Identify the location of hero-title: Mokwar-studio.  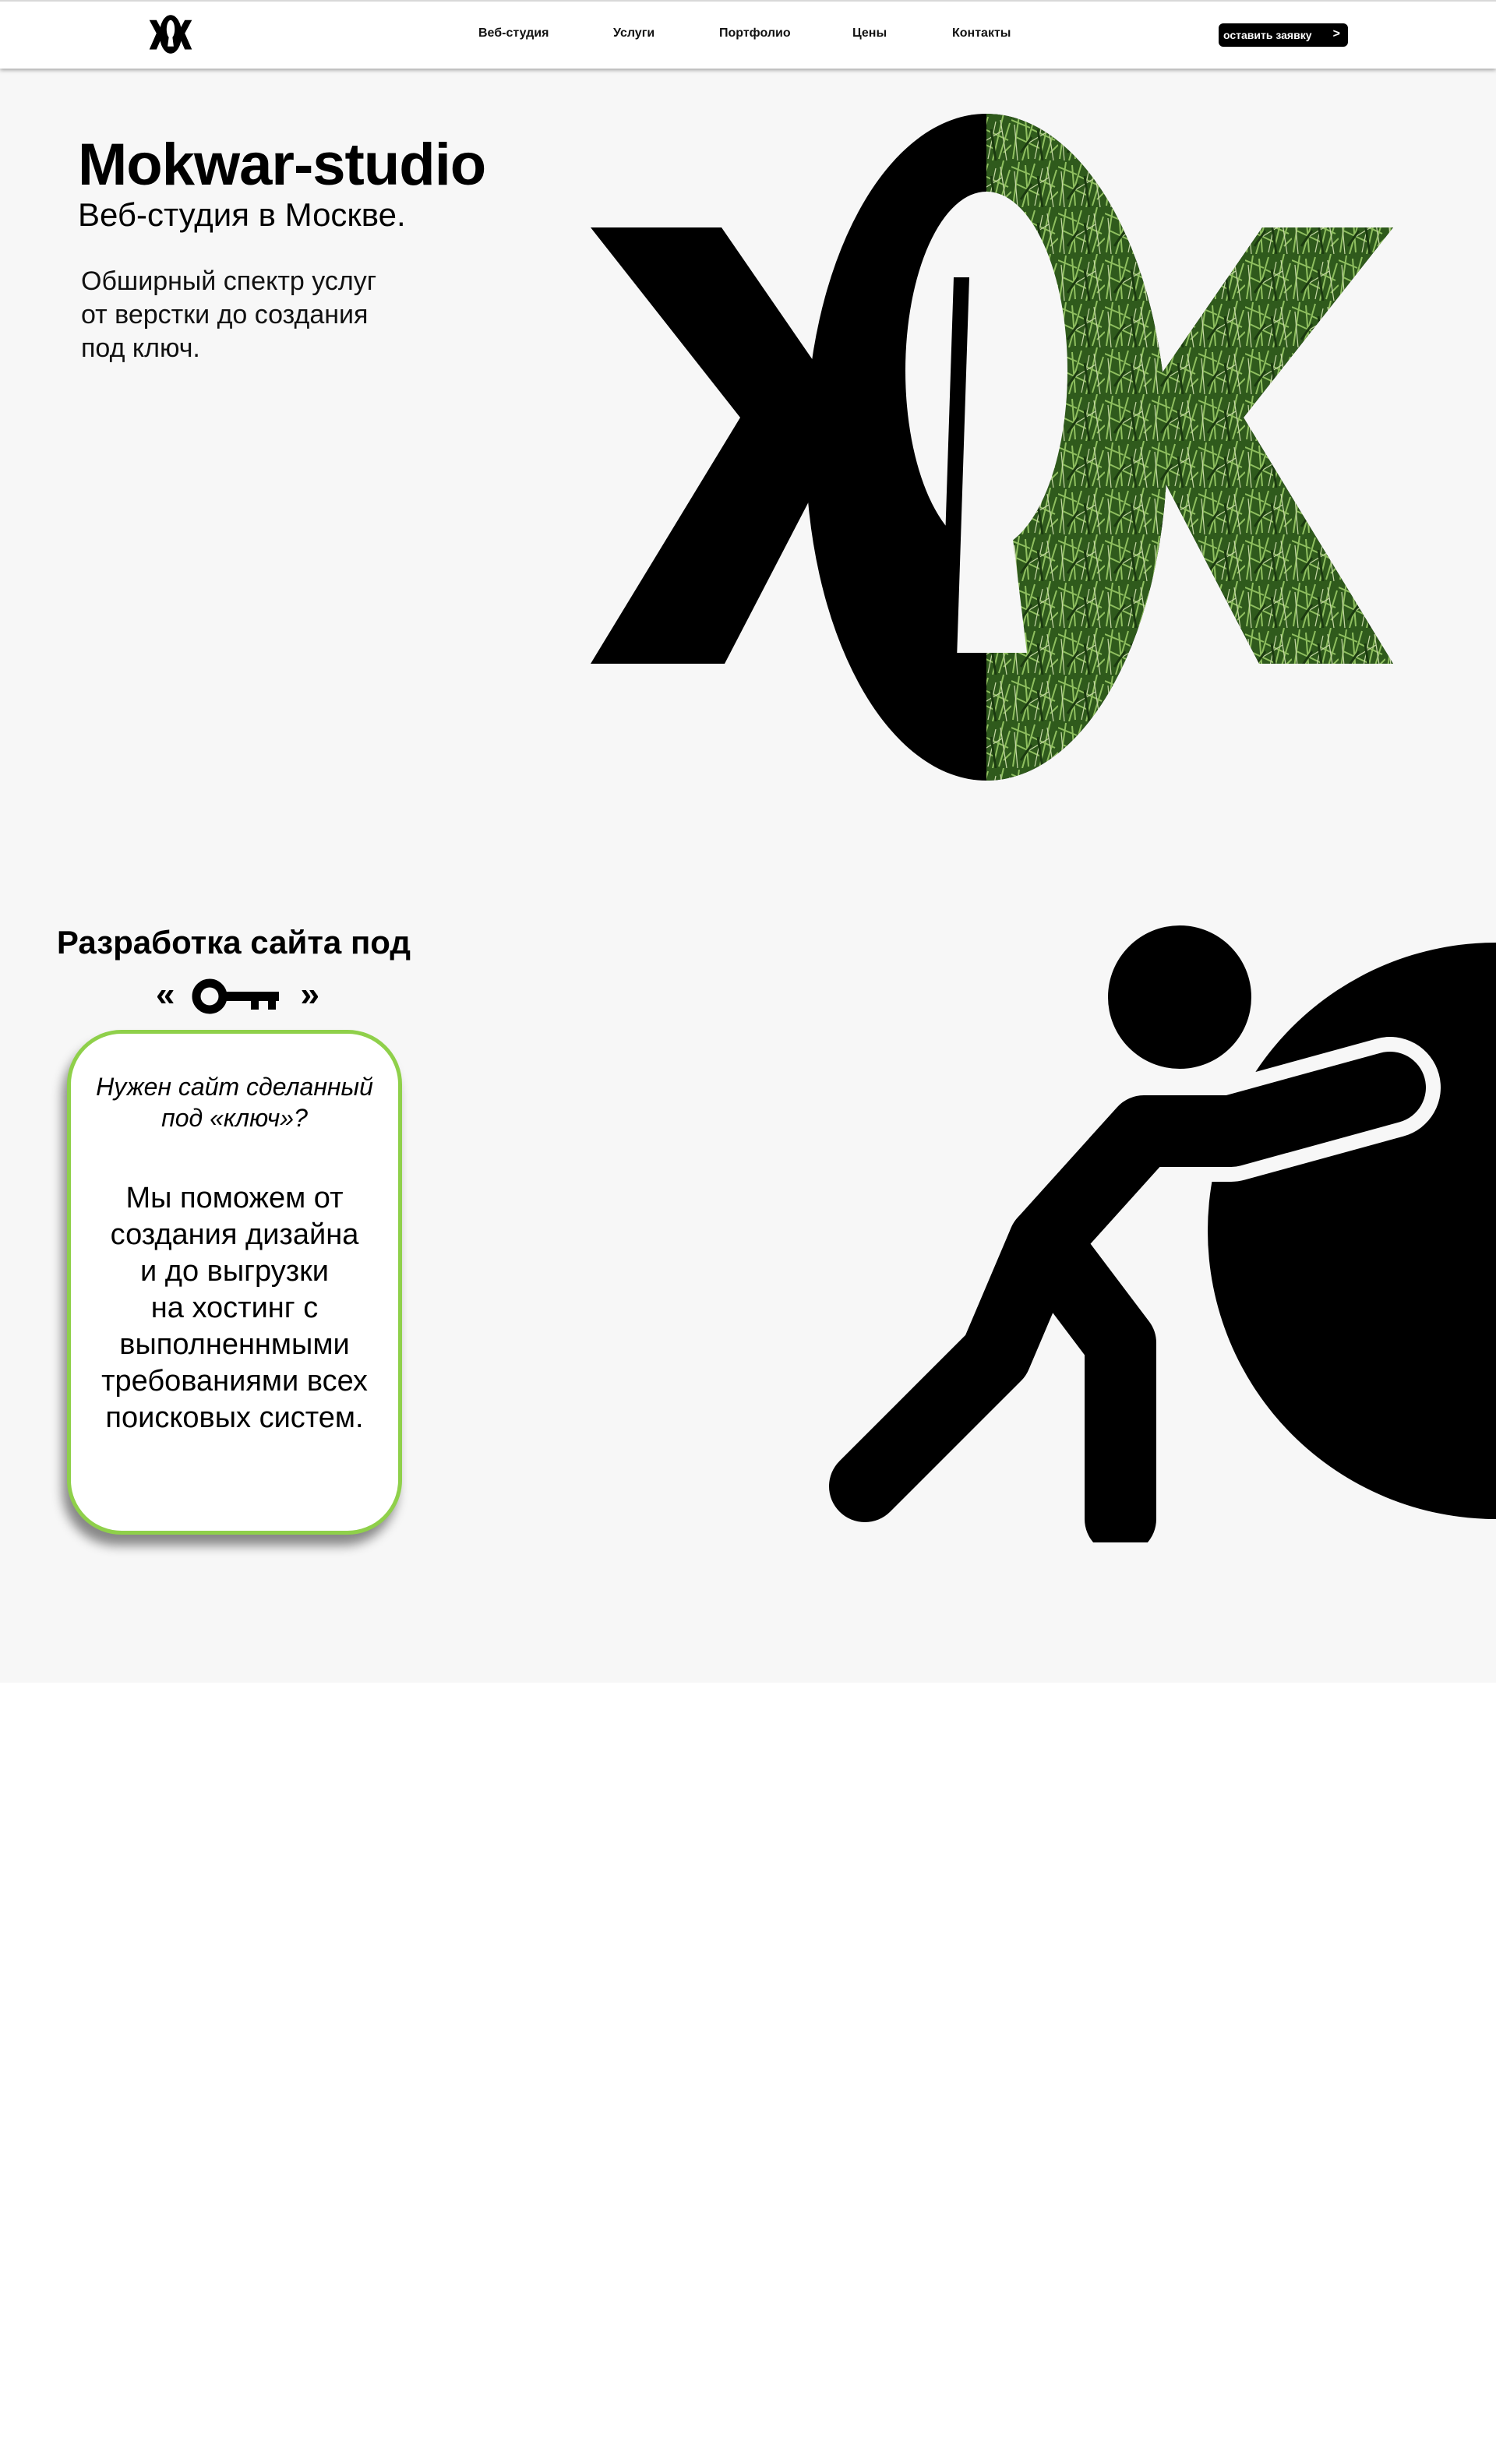
(282, 165).